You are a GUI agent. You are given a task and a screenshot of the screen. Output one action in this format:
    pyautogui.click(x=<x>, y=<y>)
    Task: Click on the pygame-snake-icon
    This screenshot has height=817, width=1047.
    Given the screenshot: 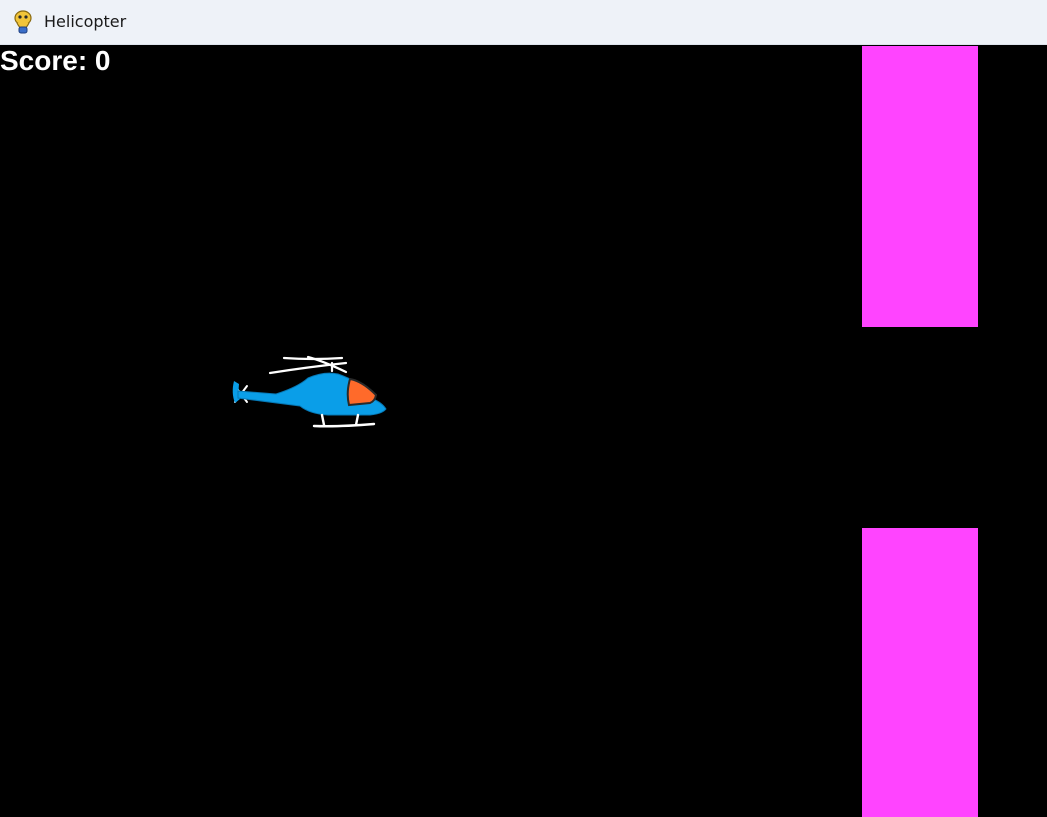 What is the action you would take?
    pyautogui.click(x=23, y=22)
    